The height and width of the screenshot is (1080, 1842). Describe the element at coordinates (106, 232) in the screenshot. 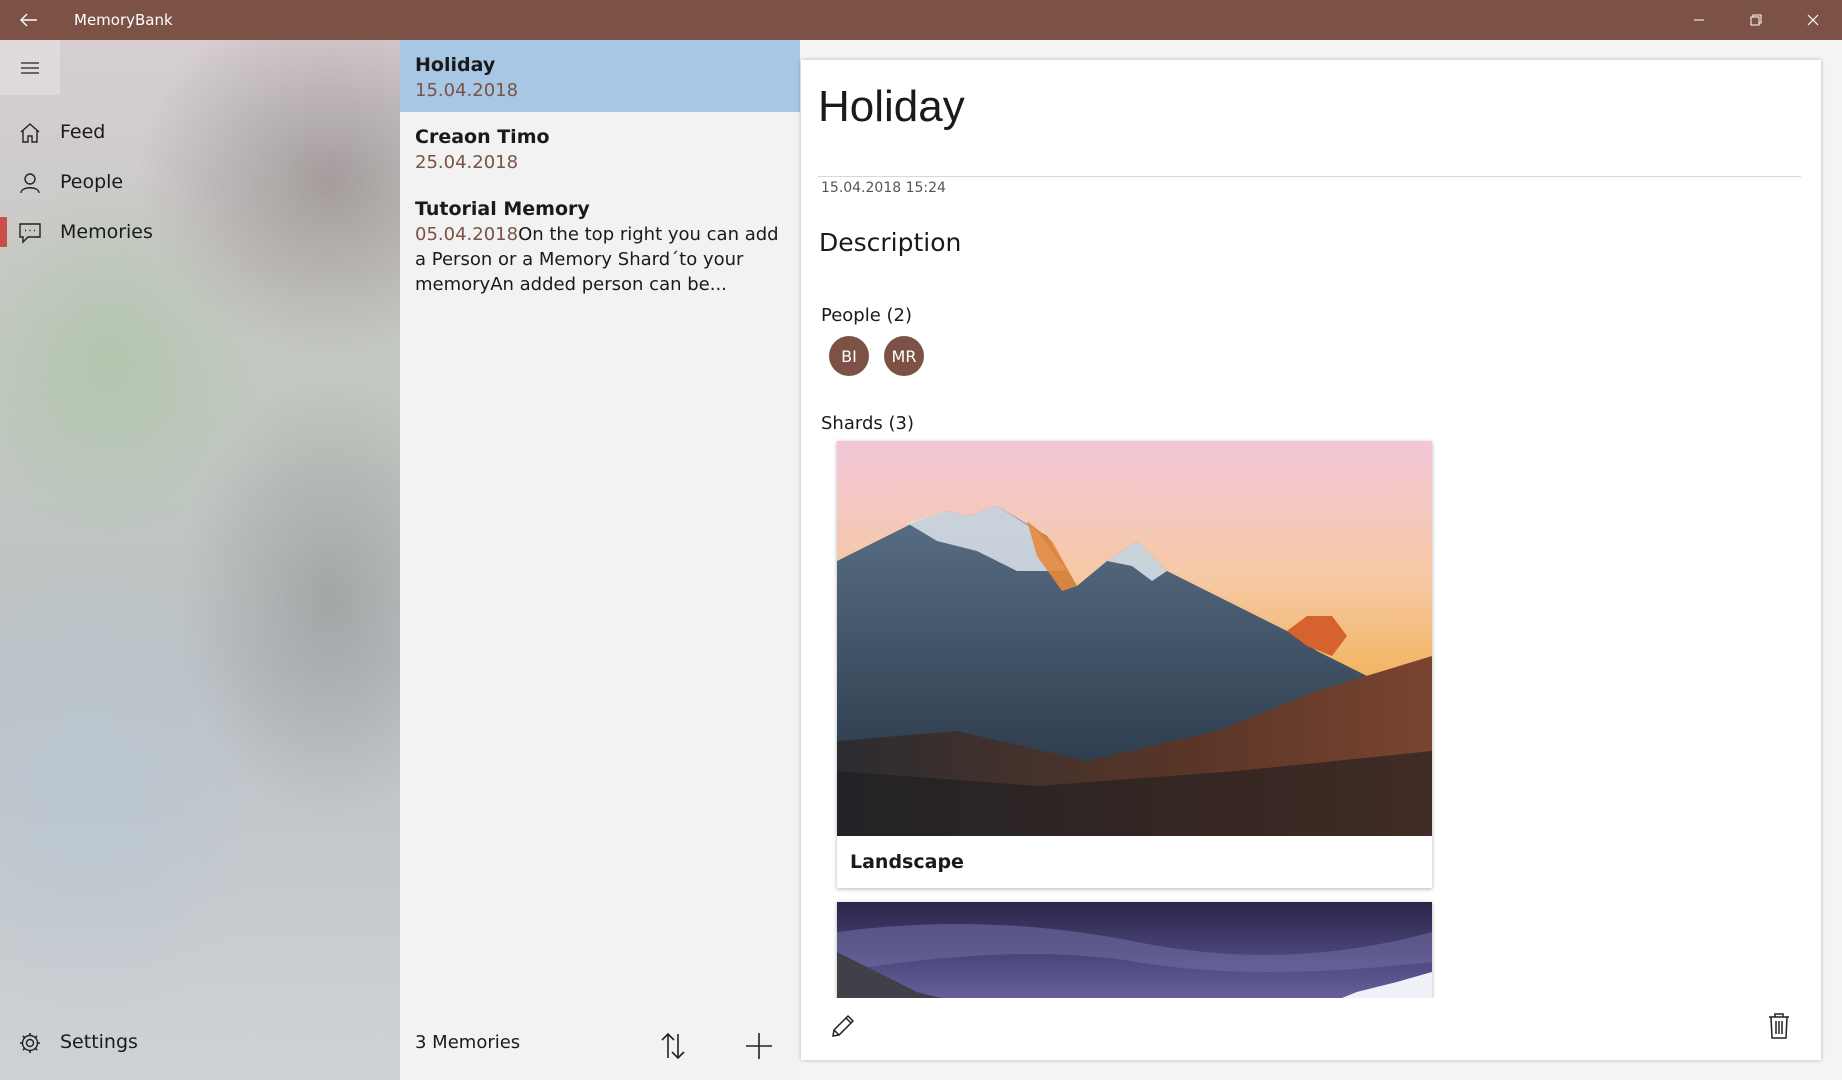

I see `nav-item-memories-label: Memories` at that location.